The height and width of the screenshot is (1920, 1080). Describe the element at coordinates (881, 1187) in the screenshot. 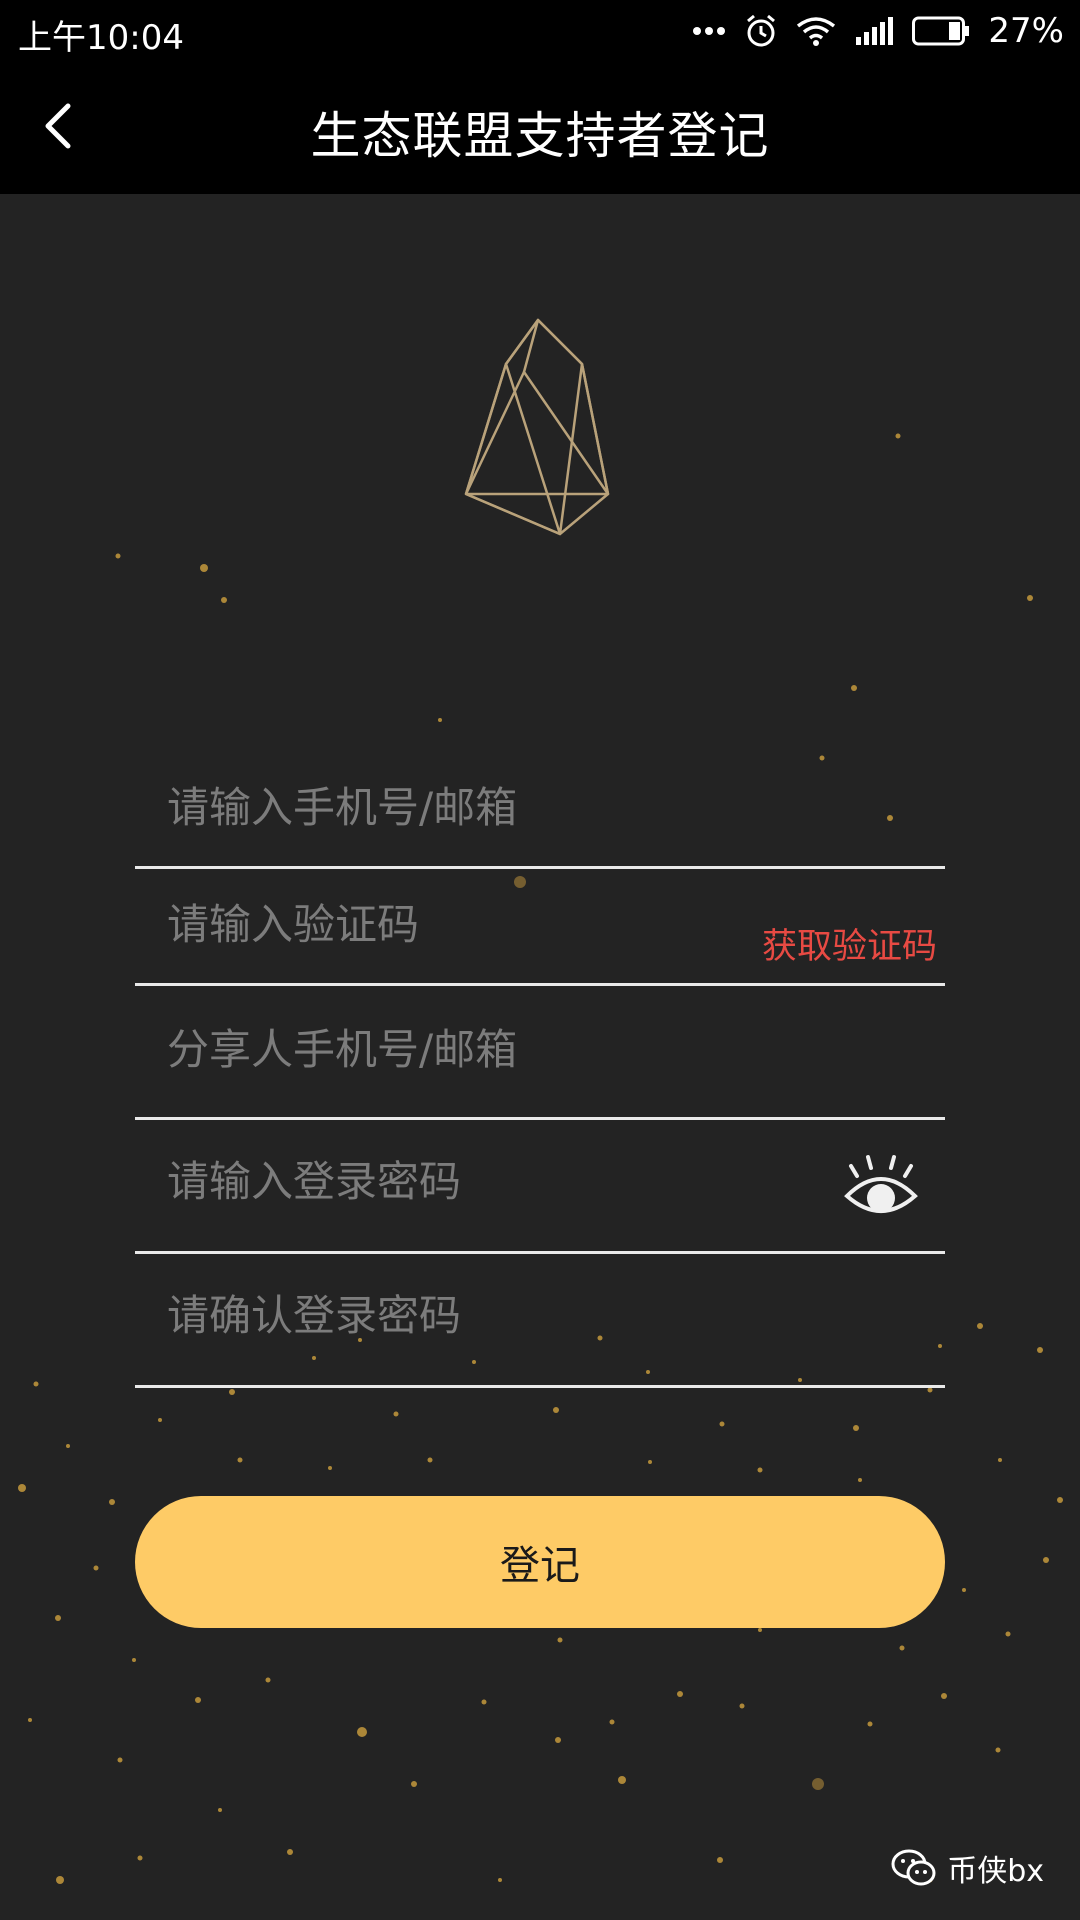

I see `show-password-eye-icon` at that location.